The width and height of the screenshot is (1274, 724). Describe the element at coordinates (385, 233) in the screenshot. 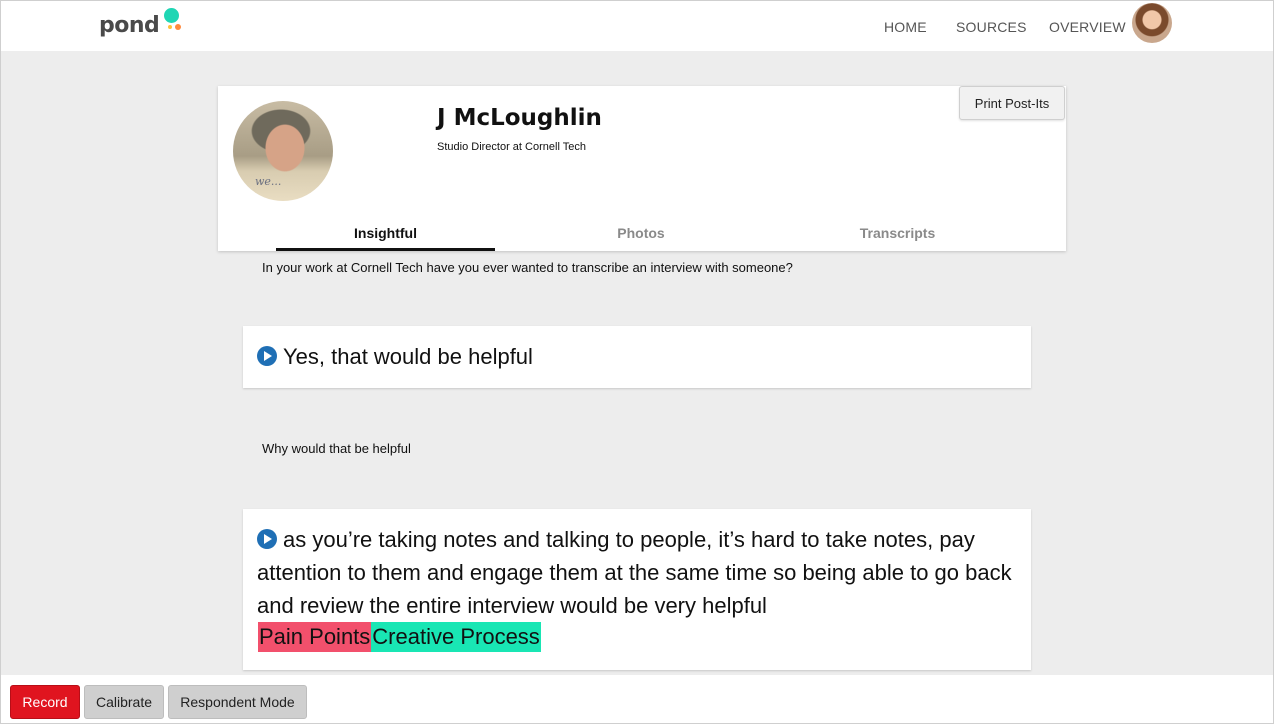

I see `tab-insightful: Insightful` at that location.